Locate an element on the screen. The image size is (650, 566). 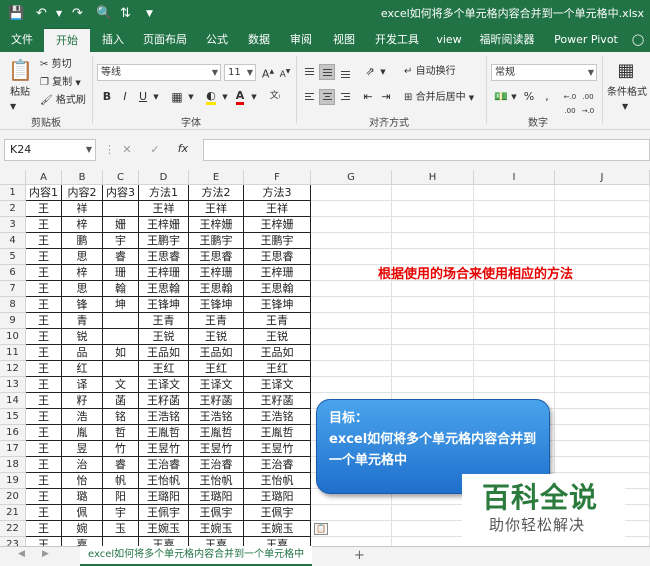
grid-cell: 内容2 is located at coordinates (82, 193).